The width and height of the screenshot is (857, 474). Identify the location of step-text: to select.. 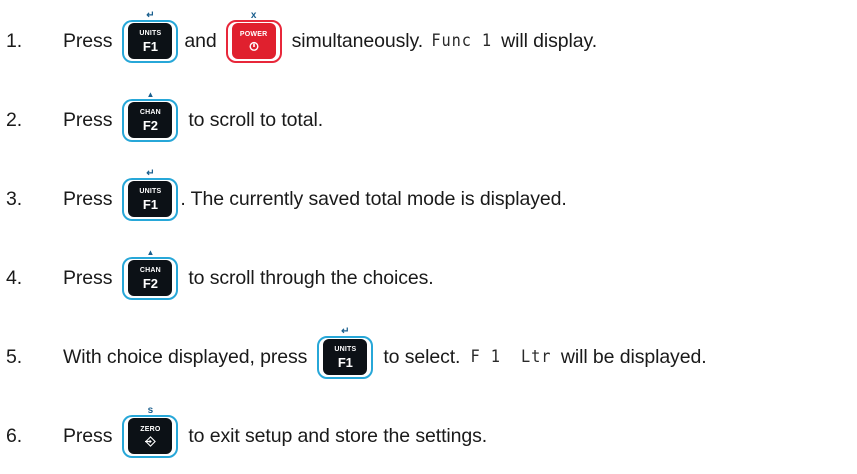
(422, 356).